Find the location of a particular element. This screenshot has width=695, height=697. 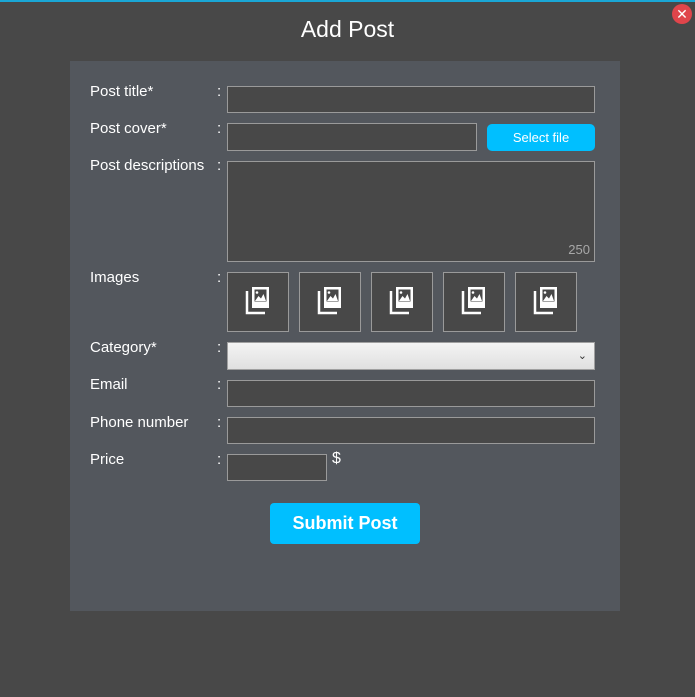

chevron-down-icon: ⌄ is located at coordinates (582, 356).